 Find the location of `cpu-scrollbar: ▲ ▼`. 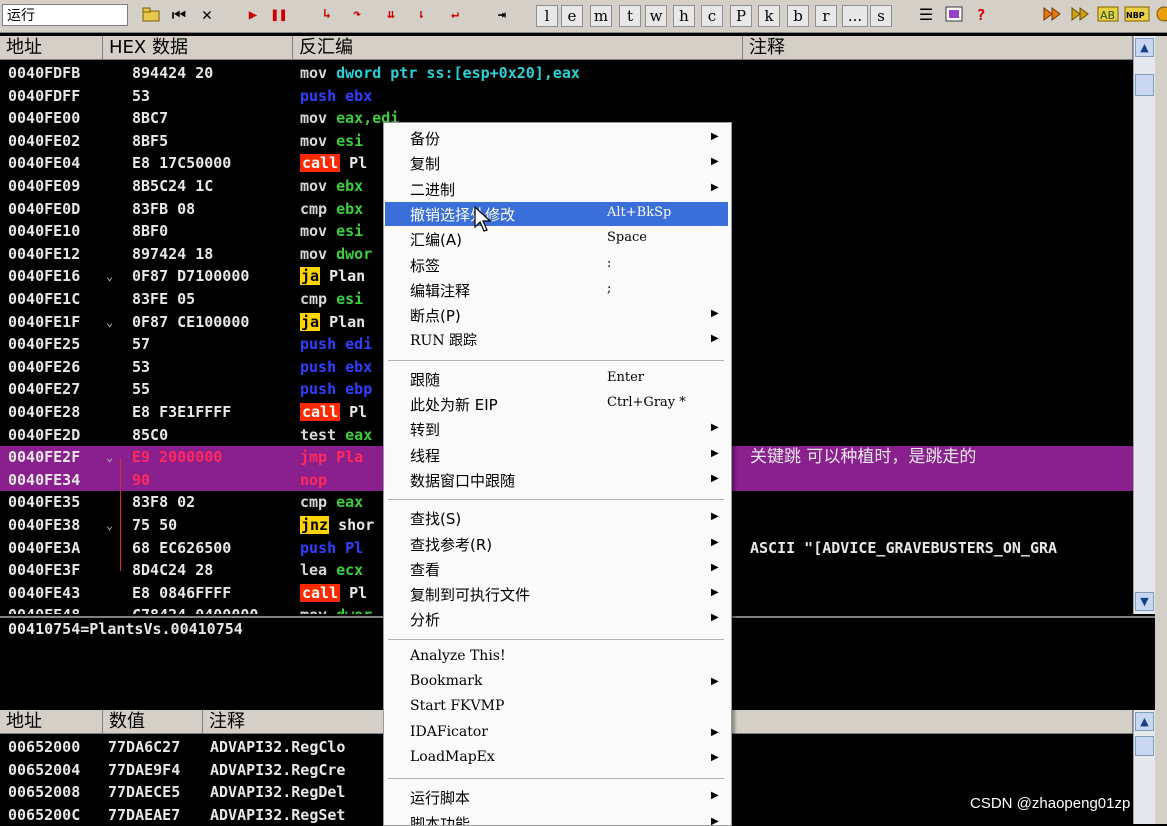

cpu-scrollbar: ▲ ▼ is located at coordinates (1144, 325).